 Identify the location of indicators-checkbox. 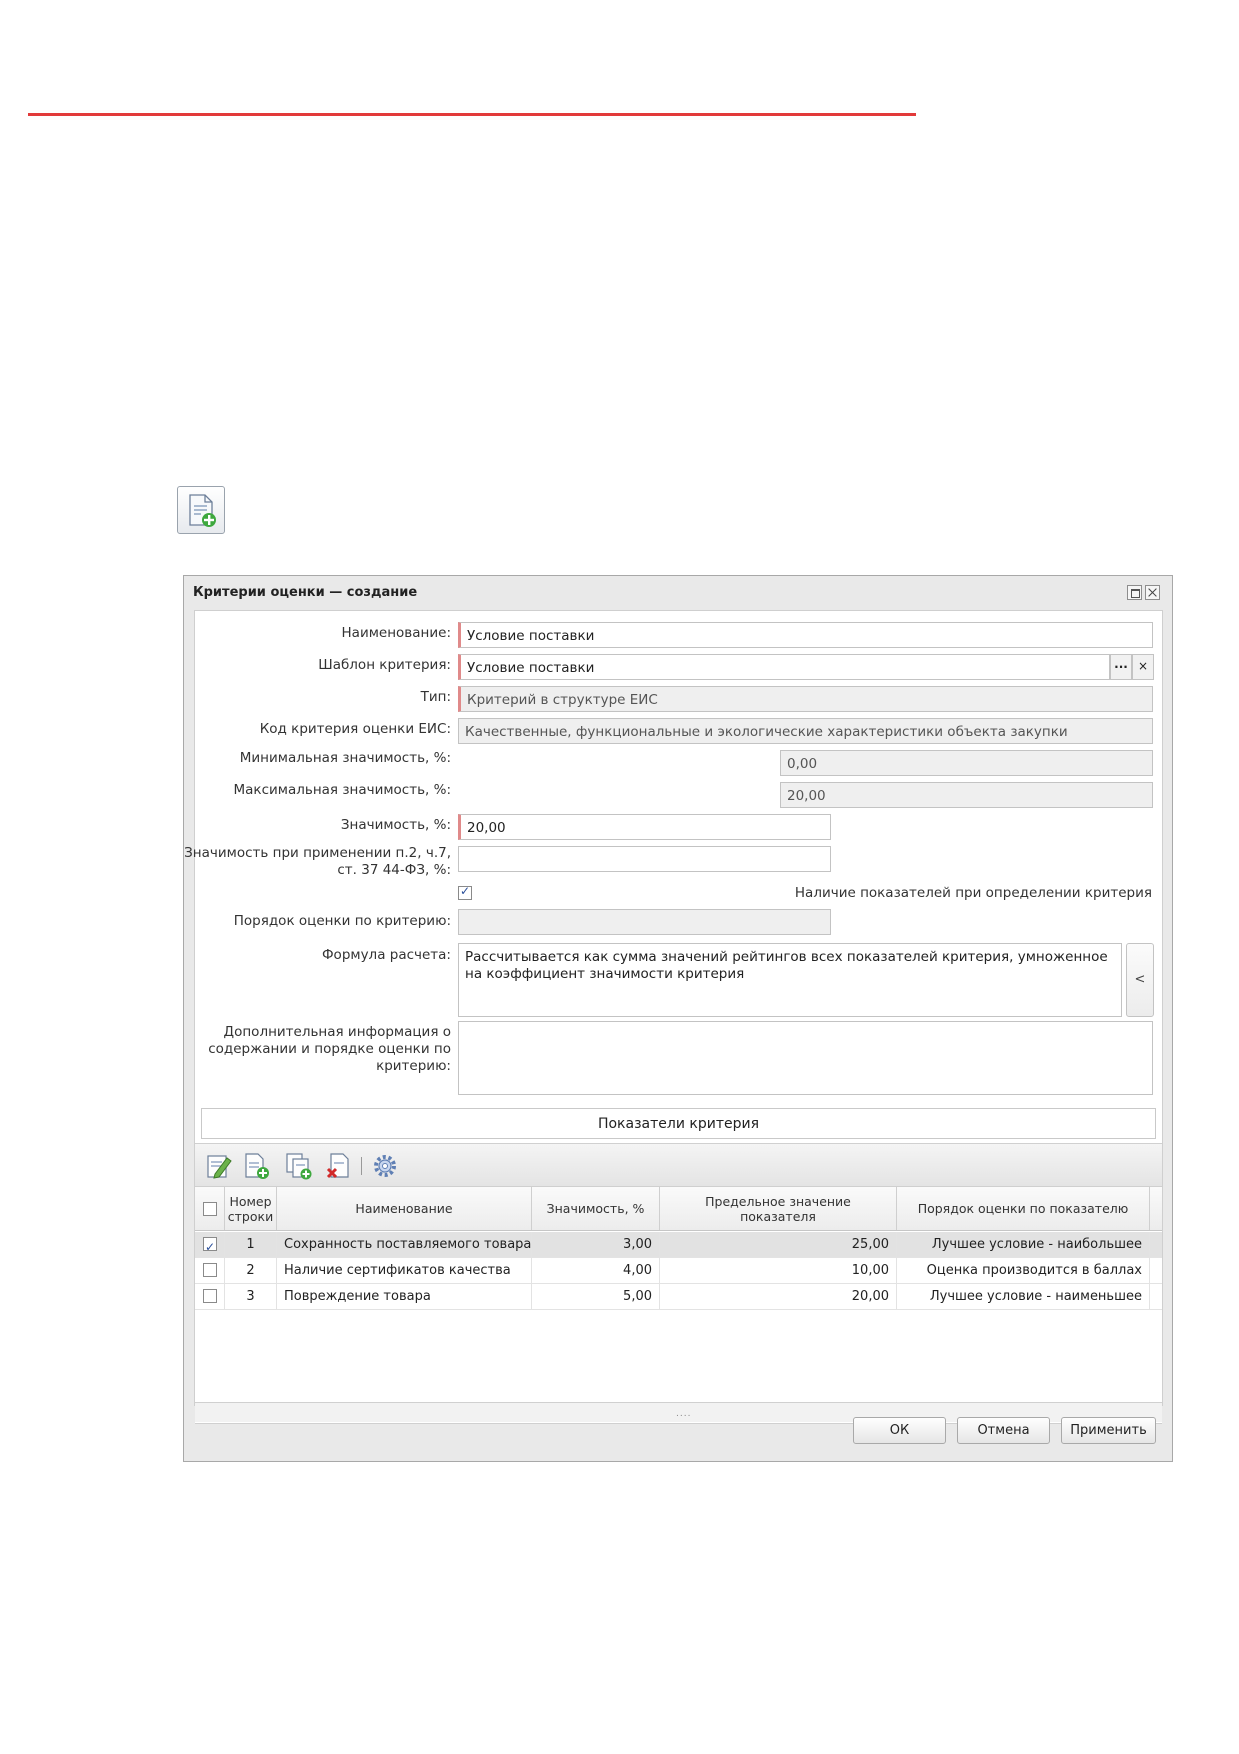
(465, 892).